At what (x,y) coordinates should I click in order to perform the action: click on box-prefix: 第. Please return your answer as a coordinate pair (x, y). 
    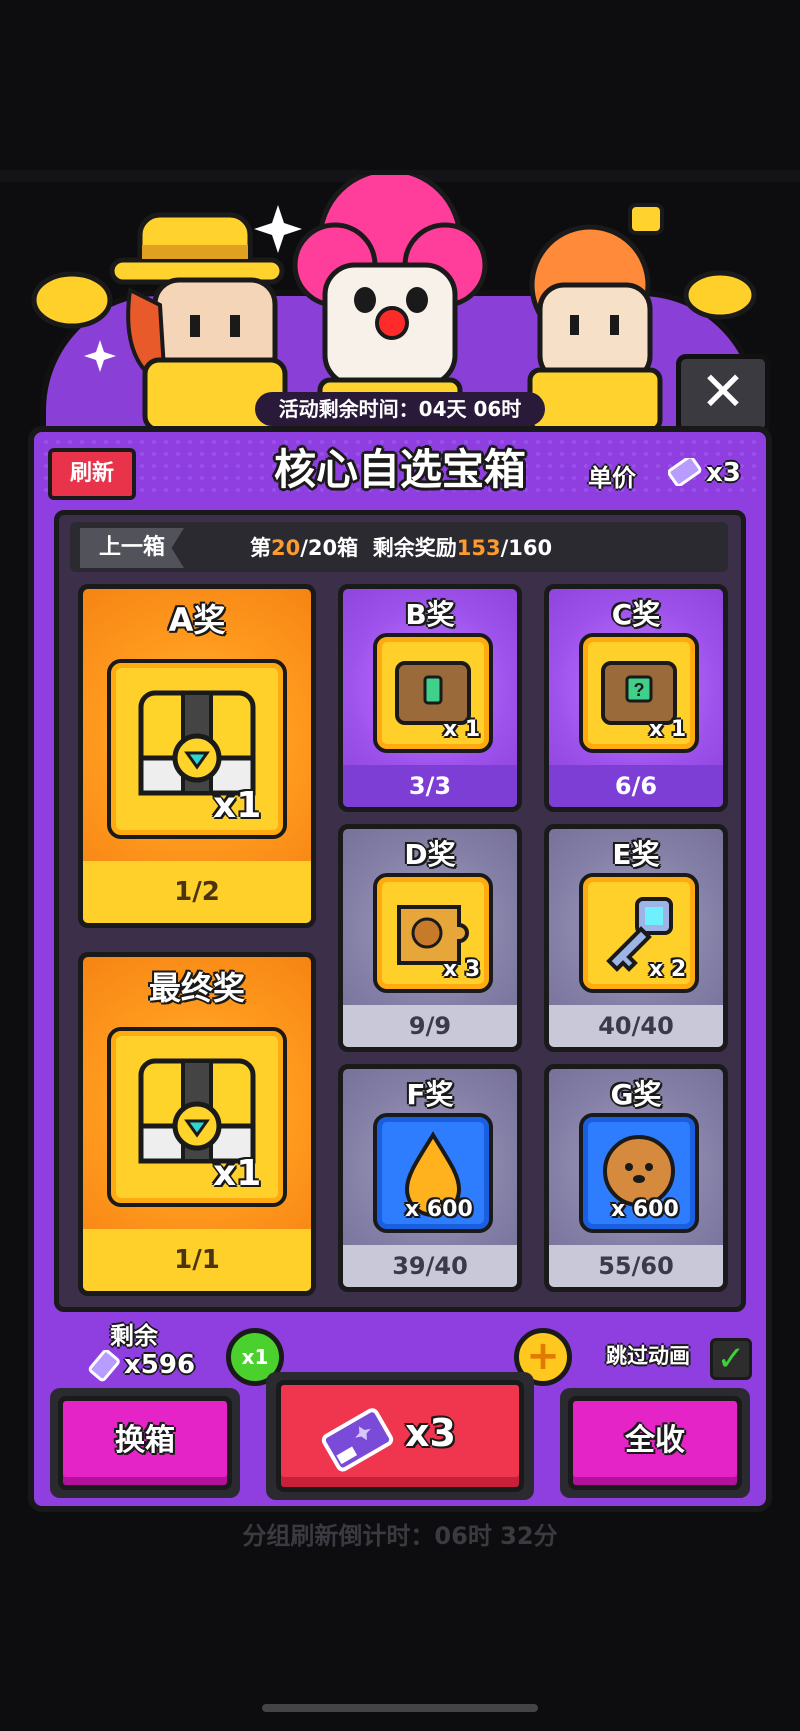
    Looking at the image, I should click on (260, 548).